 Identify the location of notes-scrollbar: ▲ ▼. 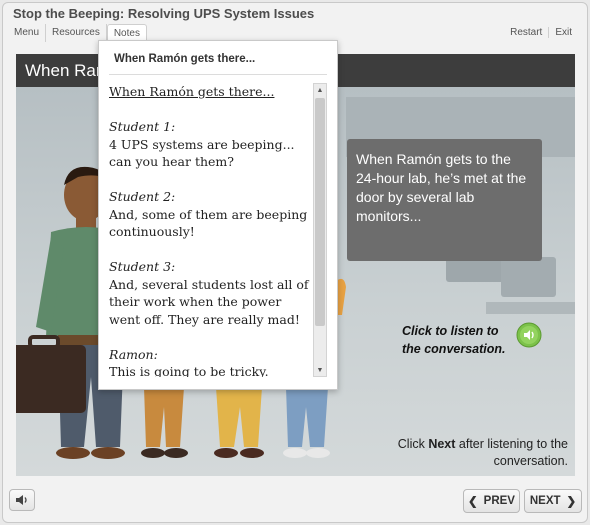
(320, 230).